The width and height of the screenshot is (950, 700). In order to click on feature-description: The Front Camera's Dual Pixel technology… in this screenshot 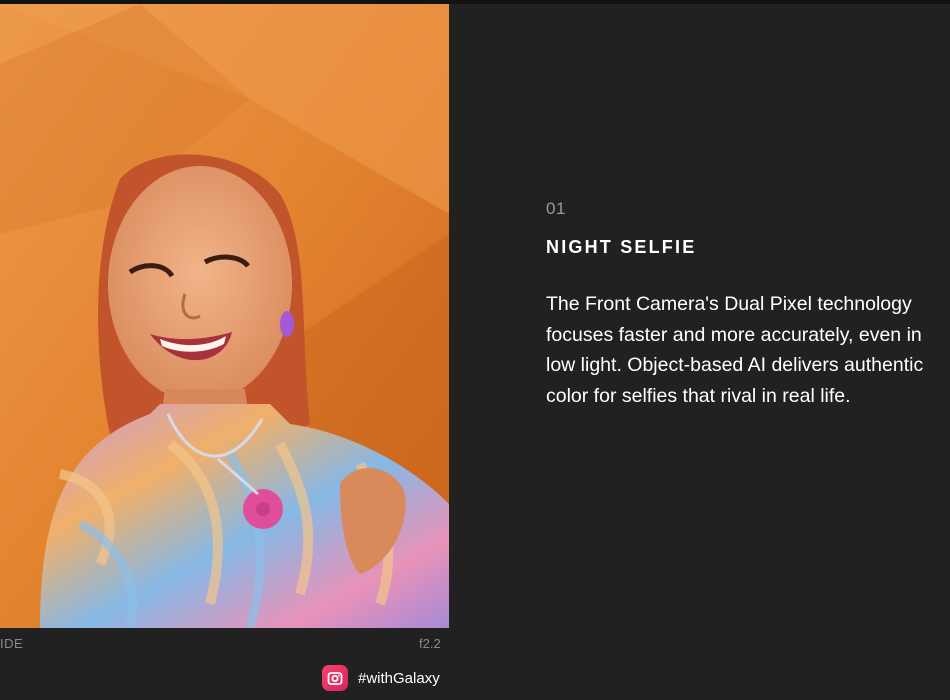, I will do `click(735, 350)`.